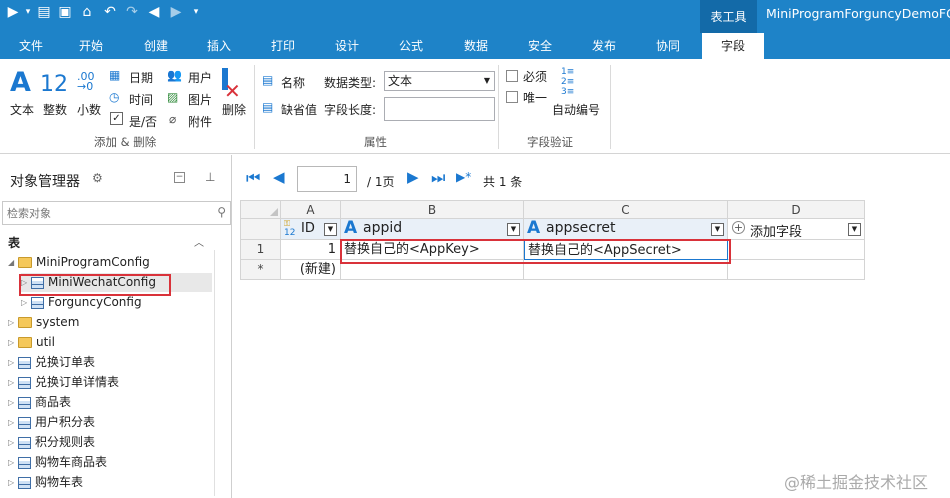 This screenshot has height=498, width=950. I want to click on grid-corner, so click(260, 209).